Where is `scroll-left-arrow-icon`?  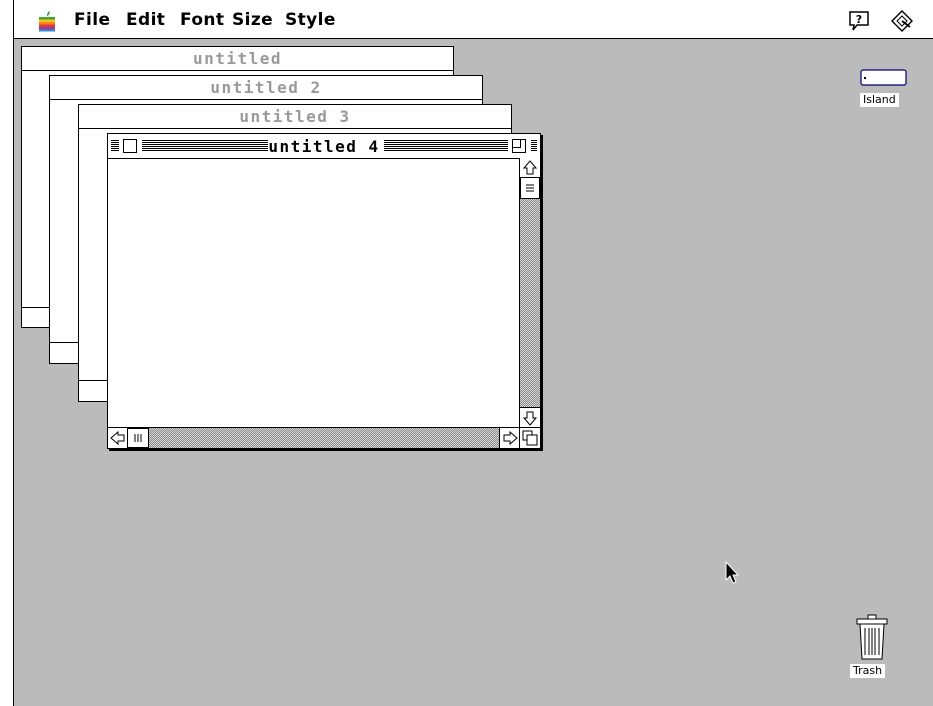
scroll-left-arrow-icon is located at coordinates (118, 438).